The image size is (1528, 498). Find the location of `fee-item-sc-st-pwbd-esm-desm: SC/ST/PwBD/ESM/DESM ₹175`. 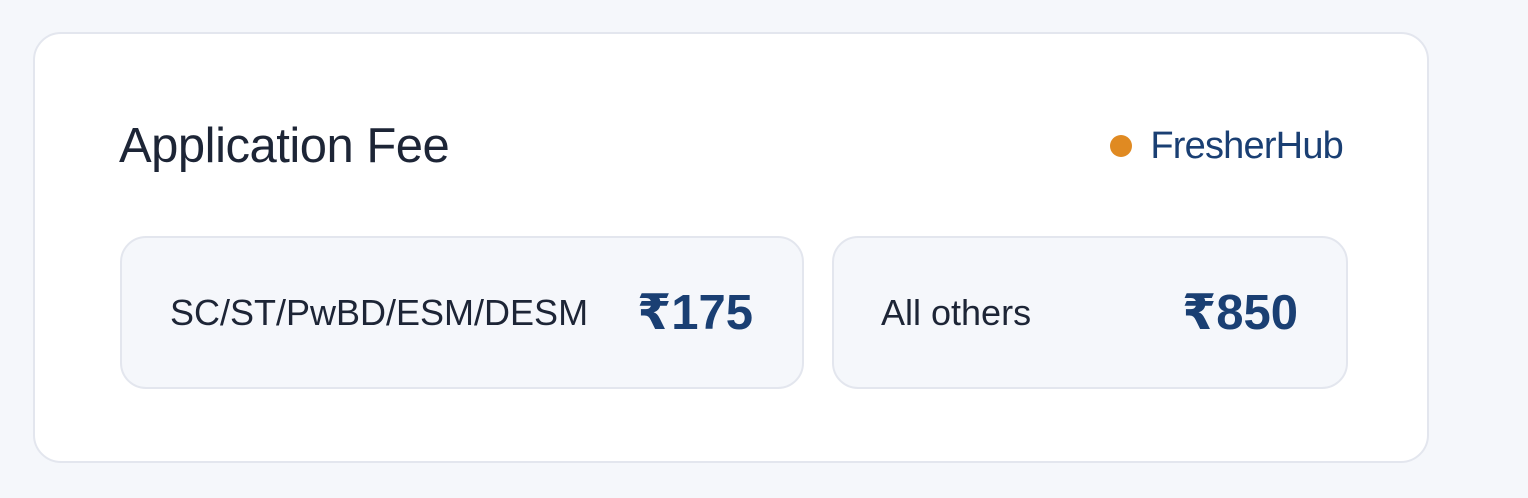

fee-item-sc-st-pwbd-esm-desm: SC/ST/PwBD/ESM/DESM ₹175 is located at coordinates (462, 312).